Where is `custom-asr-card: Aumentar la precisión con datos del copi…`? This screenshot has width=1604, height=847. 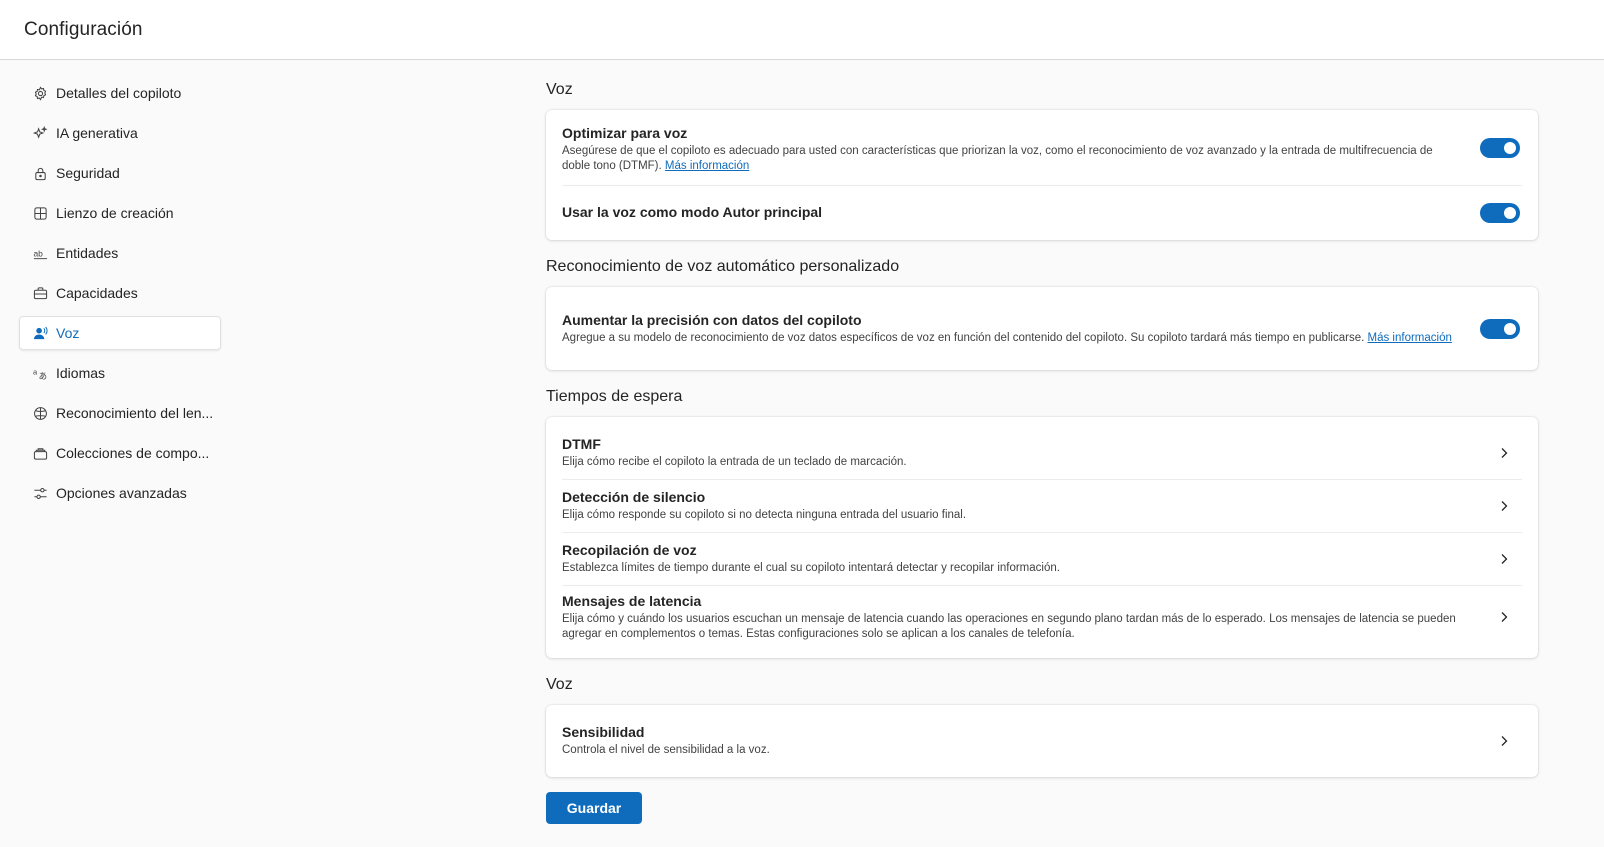 custom-asr-card: Aumentar la precisión con datos del copi… is located at coordinates (1042, 328).